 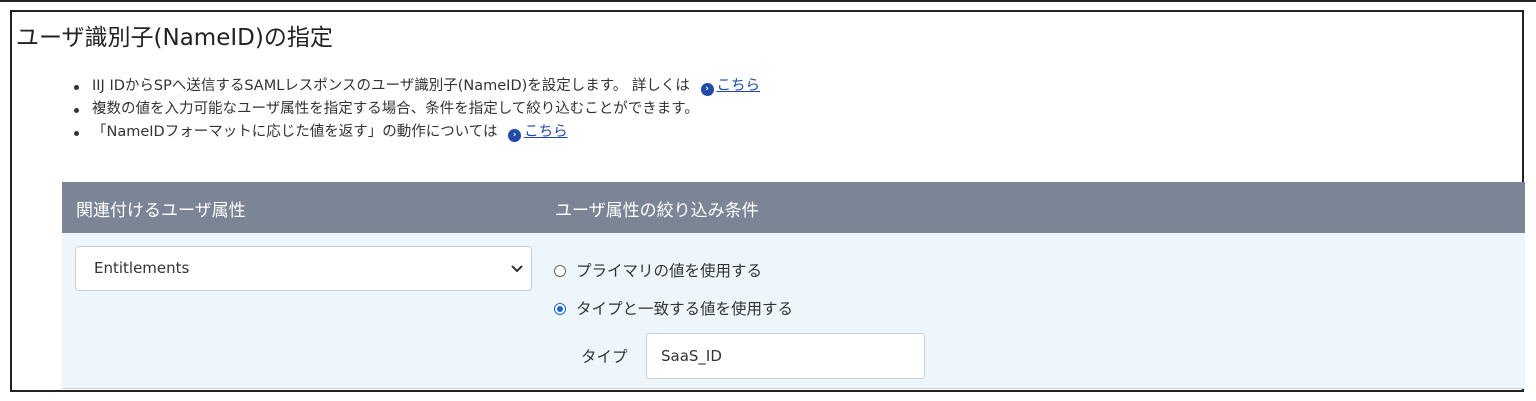 What do you see at coordinates (517, 268) in the screenshot?
I see `chevron-down-icon` at bounding box center [517, 268].